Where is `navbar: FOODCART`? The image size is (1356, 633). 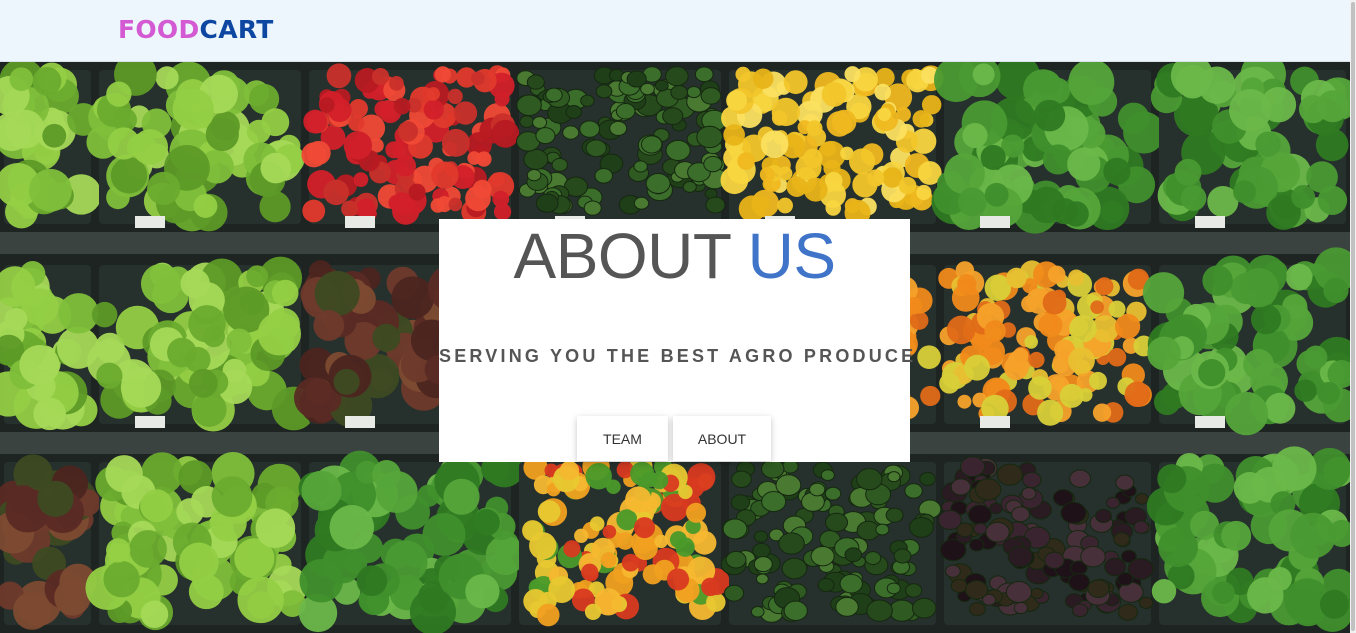 navbar: FOODCART is located at coordinates (675, 31).